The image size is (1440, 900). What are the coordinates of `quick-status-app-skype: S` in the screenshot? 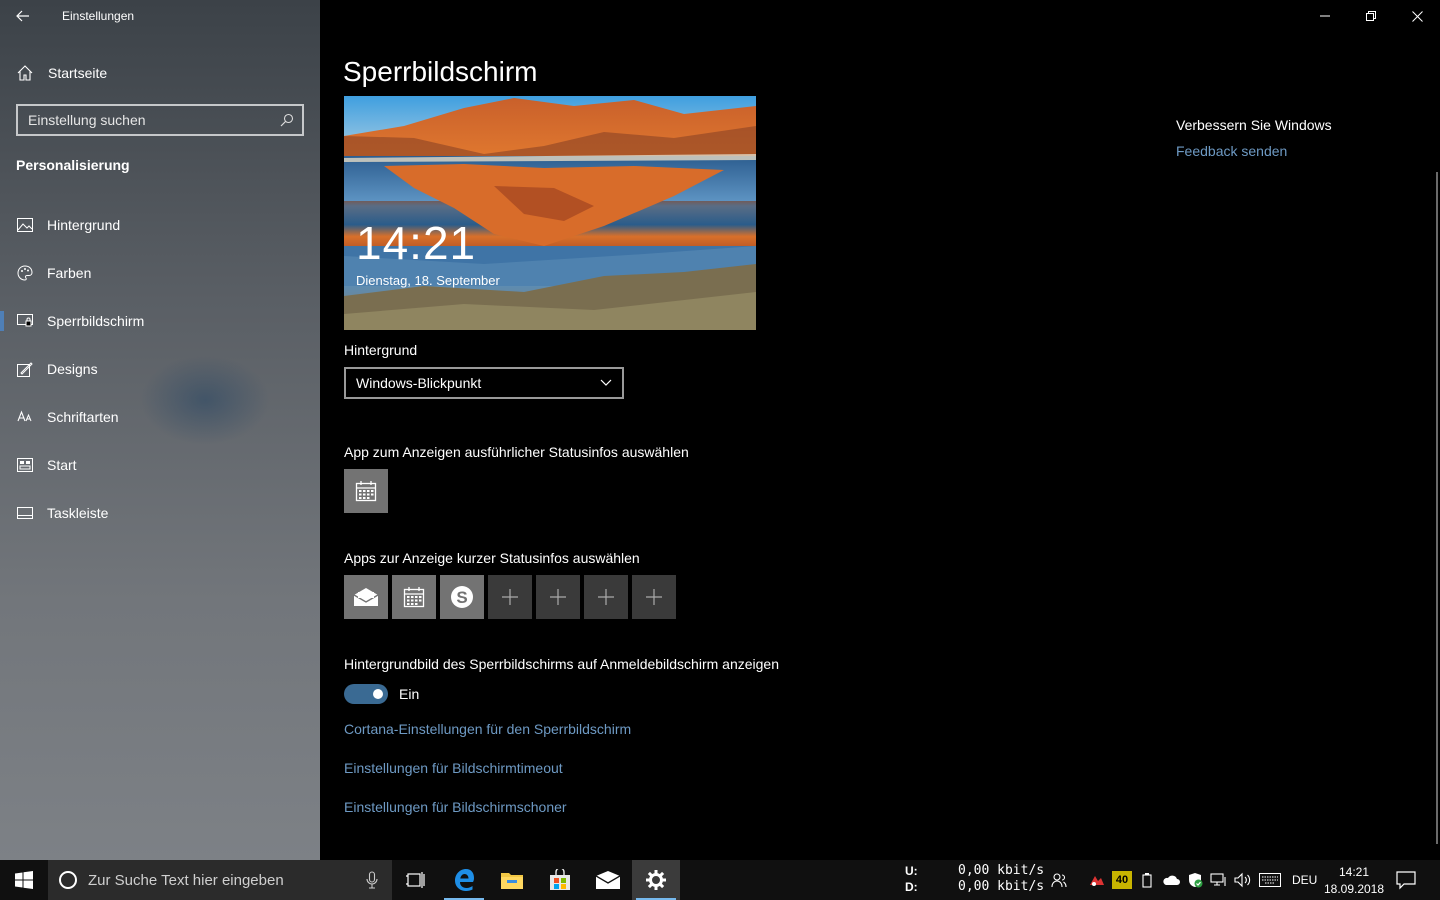 It's located at (462, 597).